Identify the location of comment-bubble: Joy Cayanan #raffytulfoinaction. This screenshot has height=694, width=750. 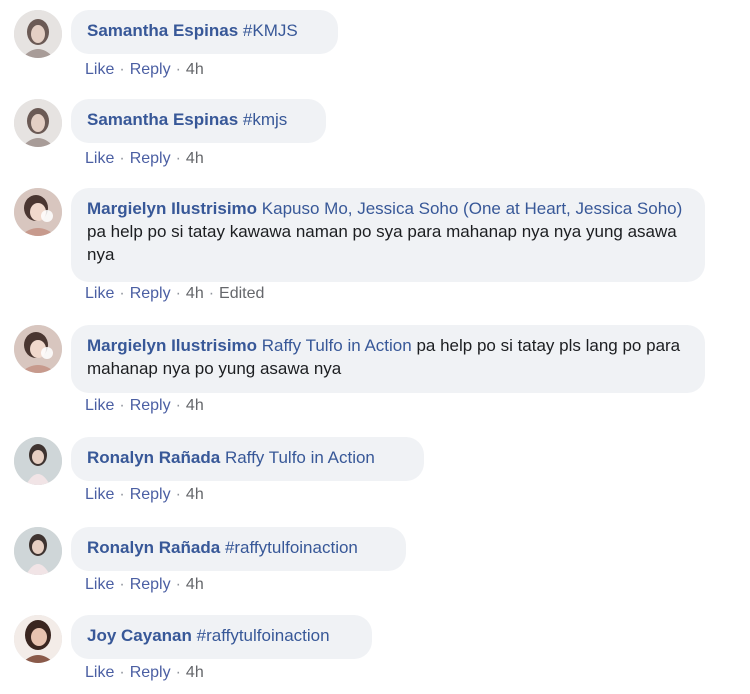
(221, 637).